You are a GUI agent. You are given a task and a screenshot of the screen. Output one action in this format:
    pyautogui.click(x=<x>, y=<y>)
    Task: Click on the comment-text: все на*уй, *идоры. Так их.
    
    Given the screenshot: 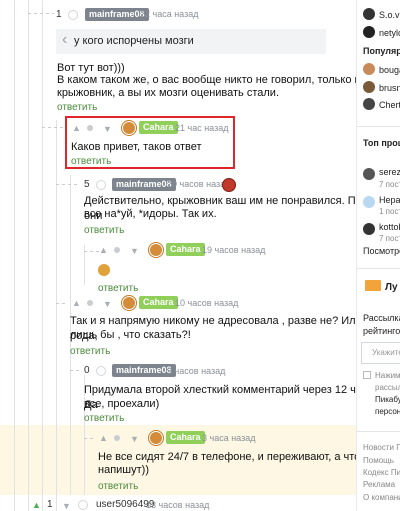 What is the action you would take?
    pyautogui.click(x=150, y=214)
    